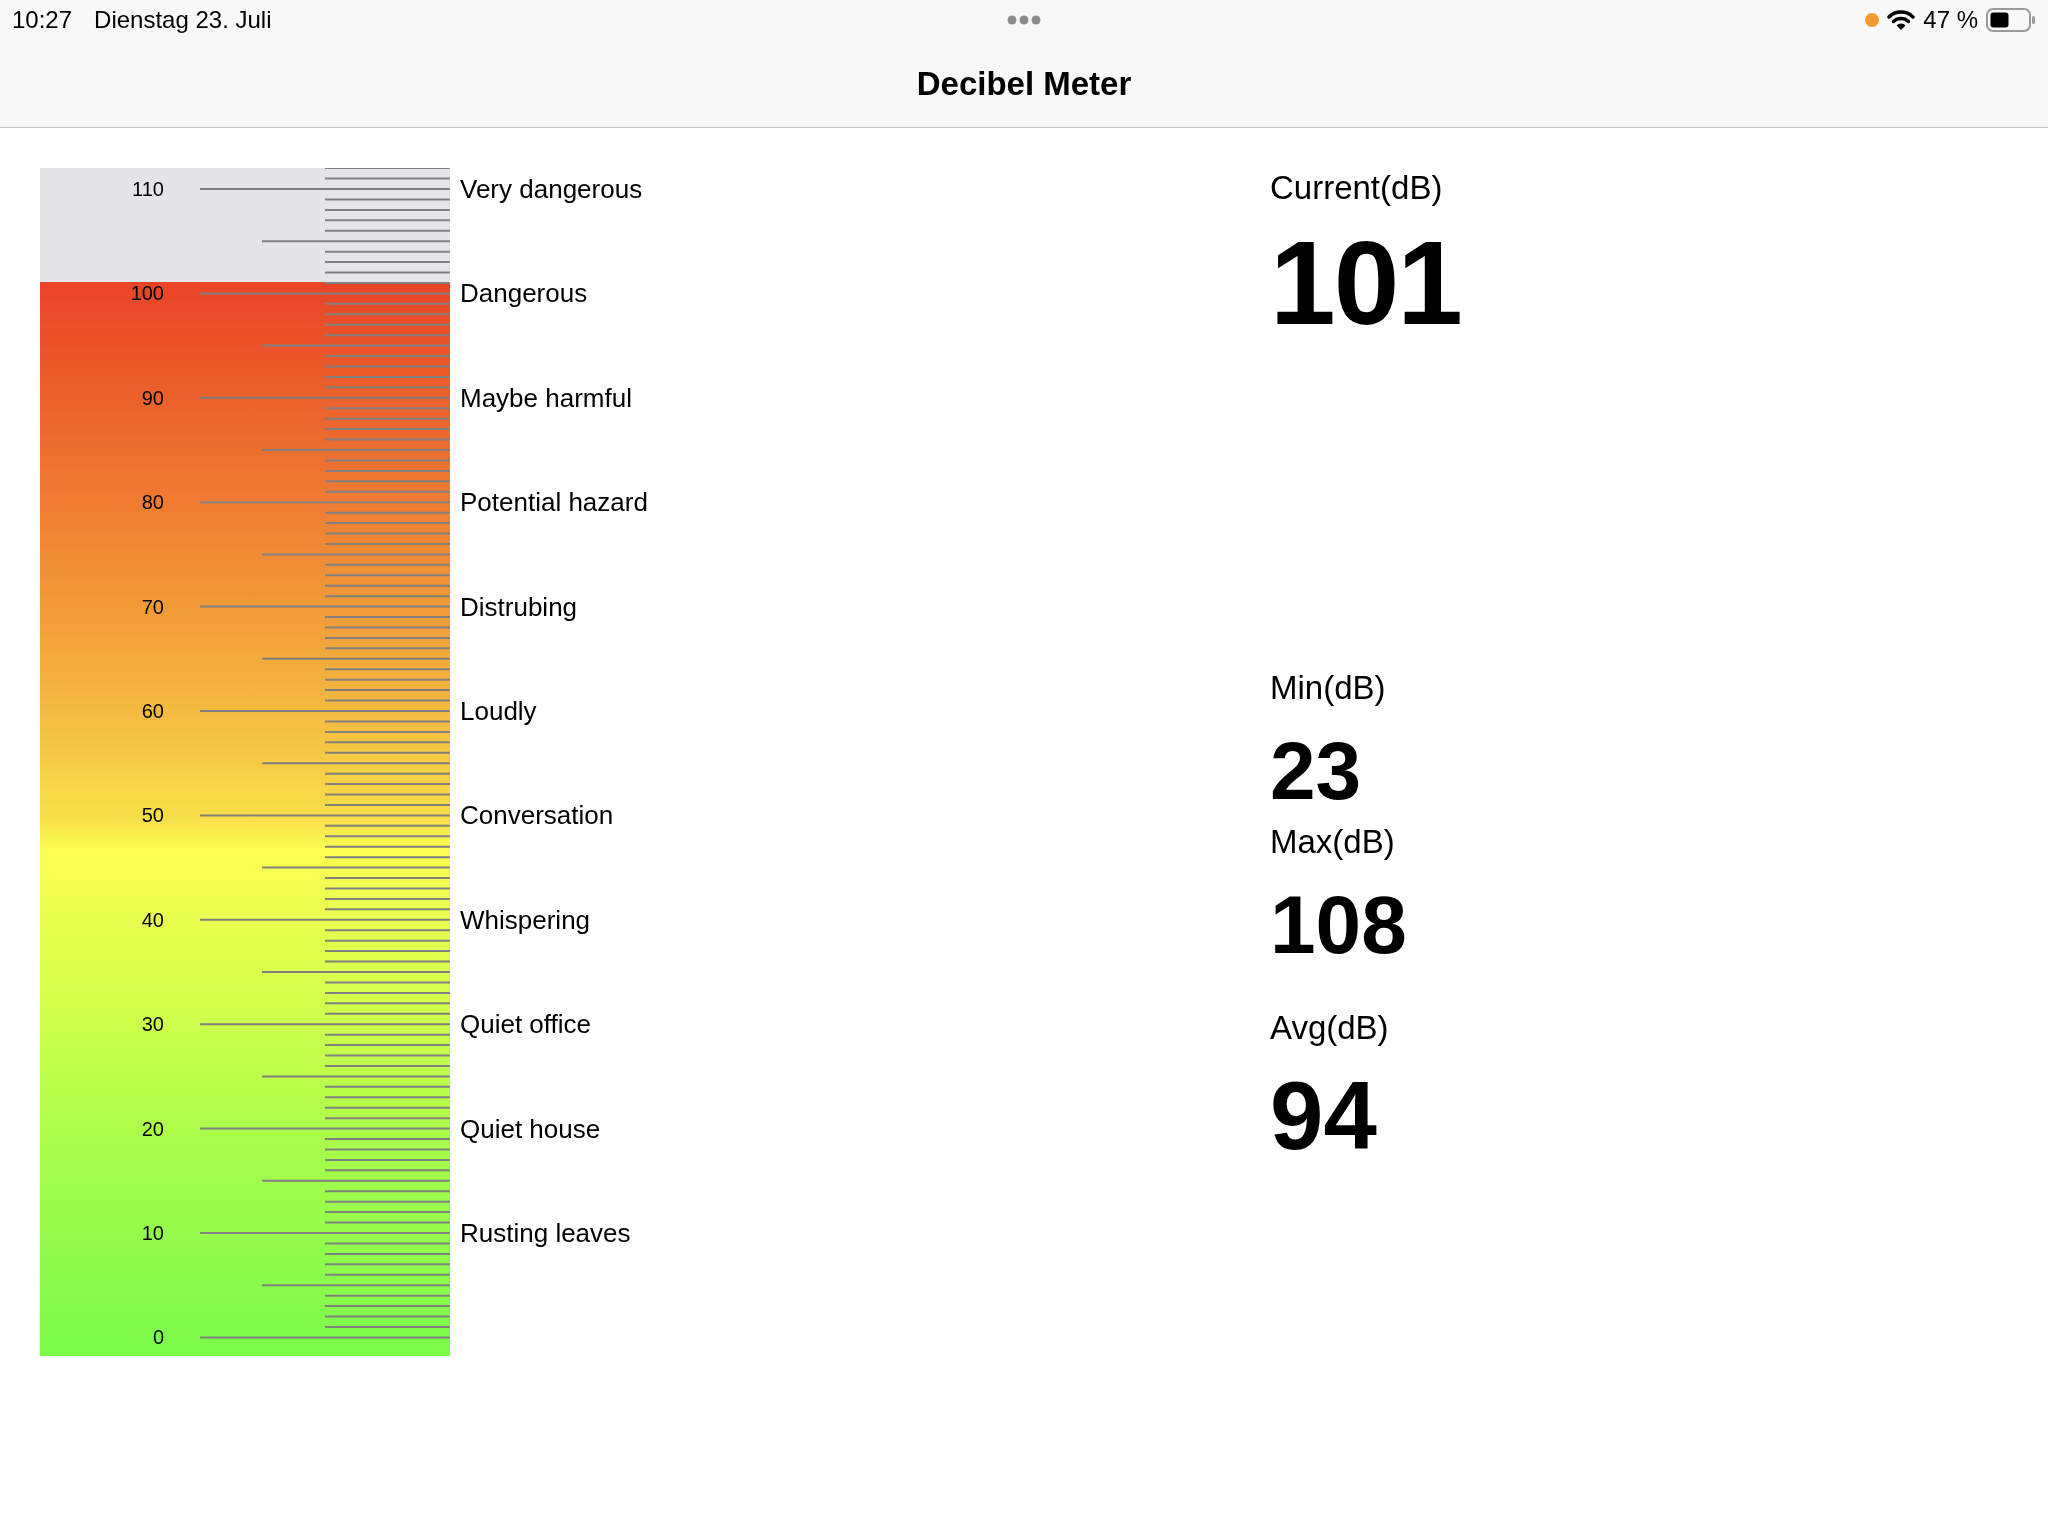 This screenshot has height=1536, width=2048. What do you see at coordinates (498, 711) in the screenshot?
I see `level-label: Loudly` at bounding box center [498, 711].